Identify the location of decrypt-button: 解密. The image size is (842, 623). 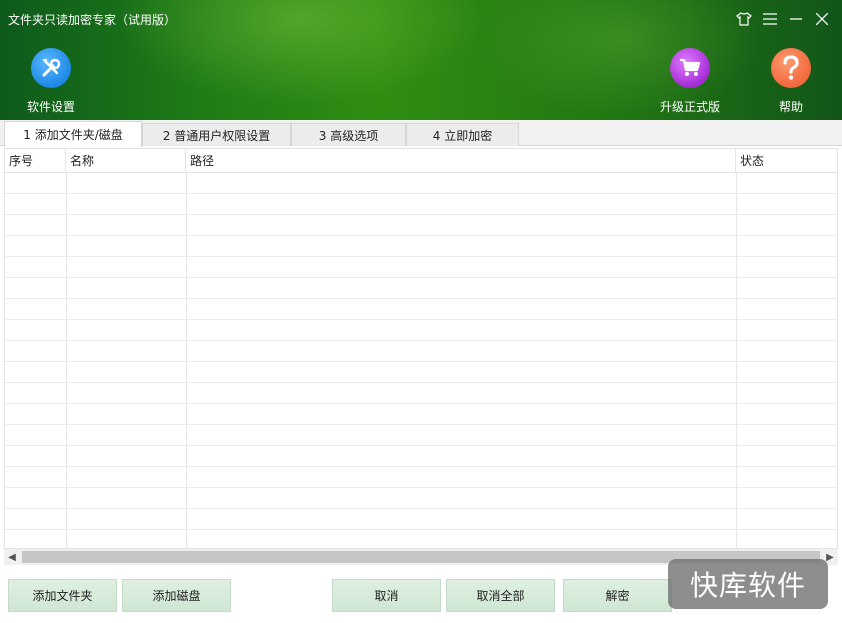
(617, 595).